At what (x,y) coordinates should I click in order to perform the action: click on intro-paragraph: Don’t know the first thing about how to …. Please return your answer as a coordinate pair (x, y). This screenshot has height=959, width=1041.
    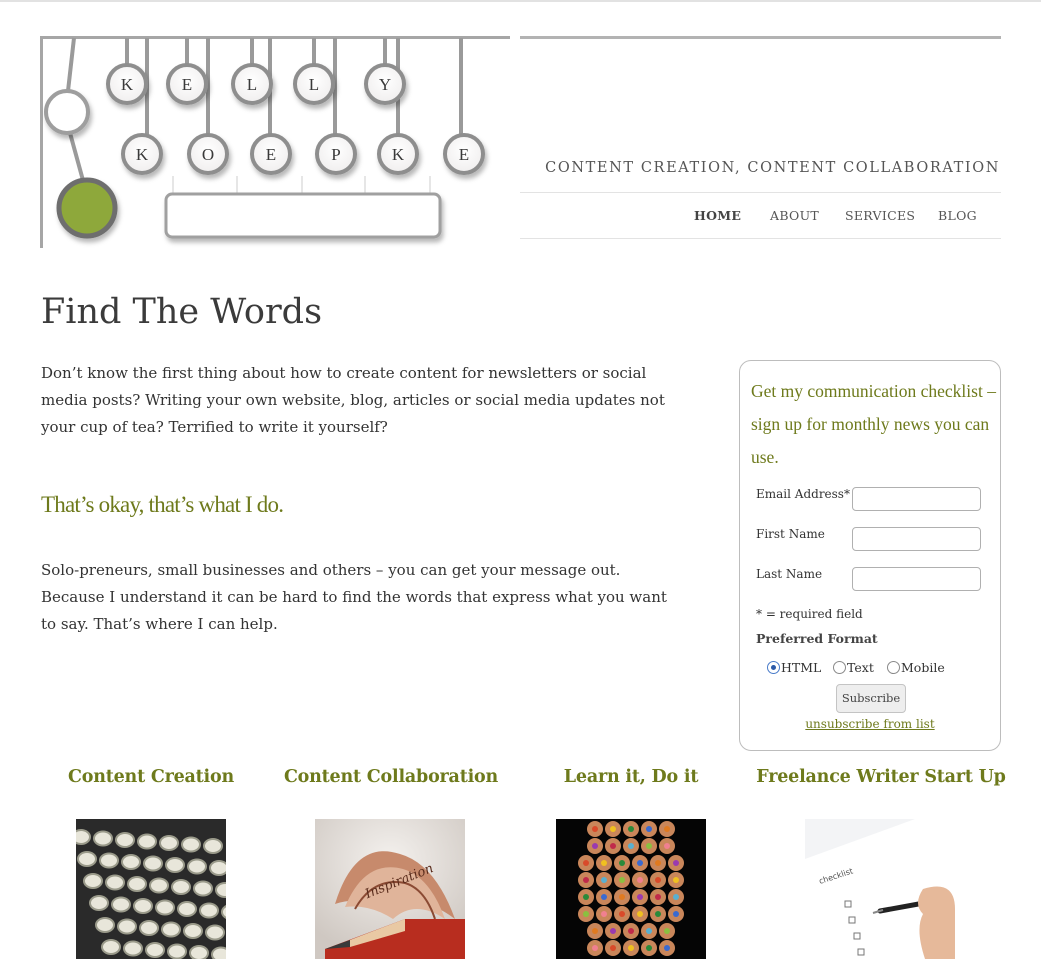
    Looking at the image, I should click on (361, 400).